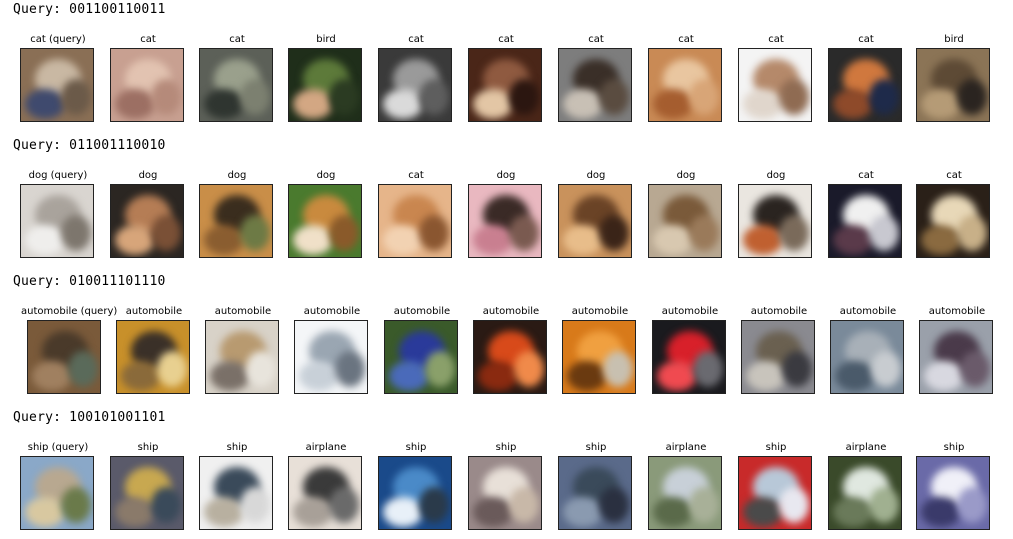 This screenshot has width=1013, height=539. Describe the element at coordinates (58, 175) in the screenshot. I see `image-class-label: dog (query)` at that location.